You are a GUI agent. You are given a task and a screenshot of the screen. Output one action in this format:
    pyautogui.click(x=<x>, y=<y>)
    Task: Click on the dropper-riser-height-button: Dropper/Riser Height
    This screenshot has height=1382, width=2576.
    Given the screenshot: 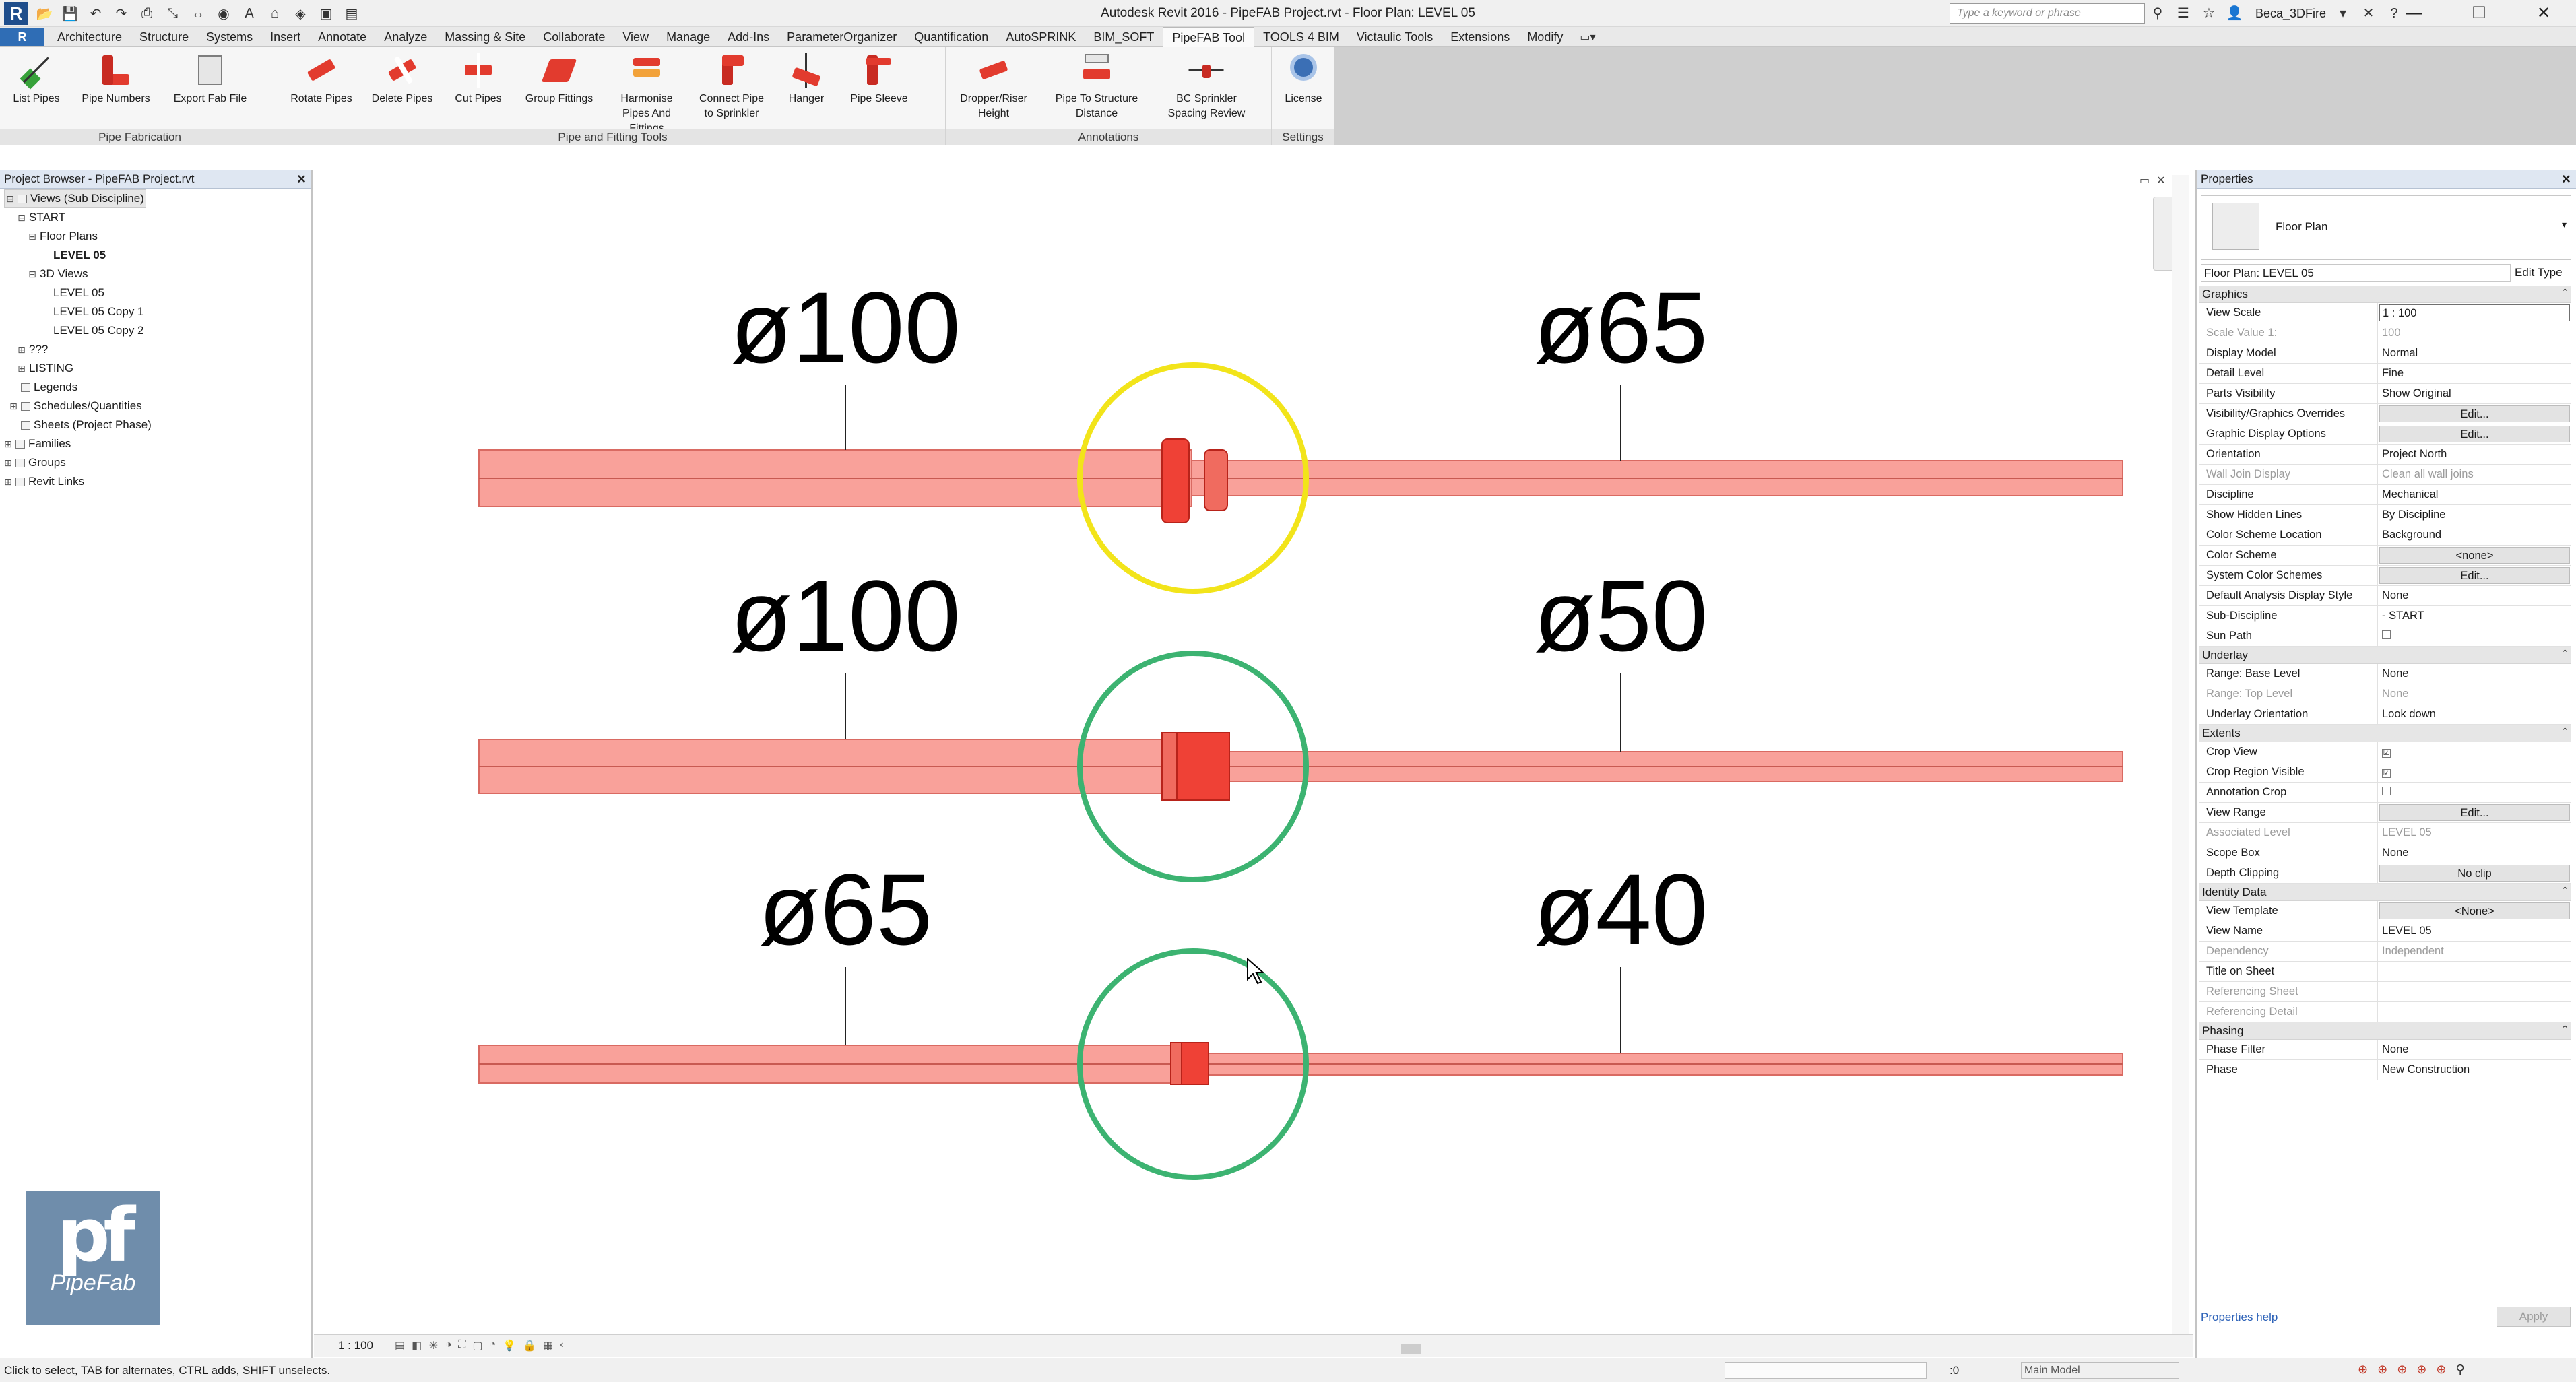 What is the action you would take?
    pyautogui.click(x=993, y=86)
    